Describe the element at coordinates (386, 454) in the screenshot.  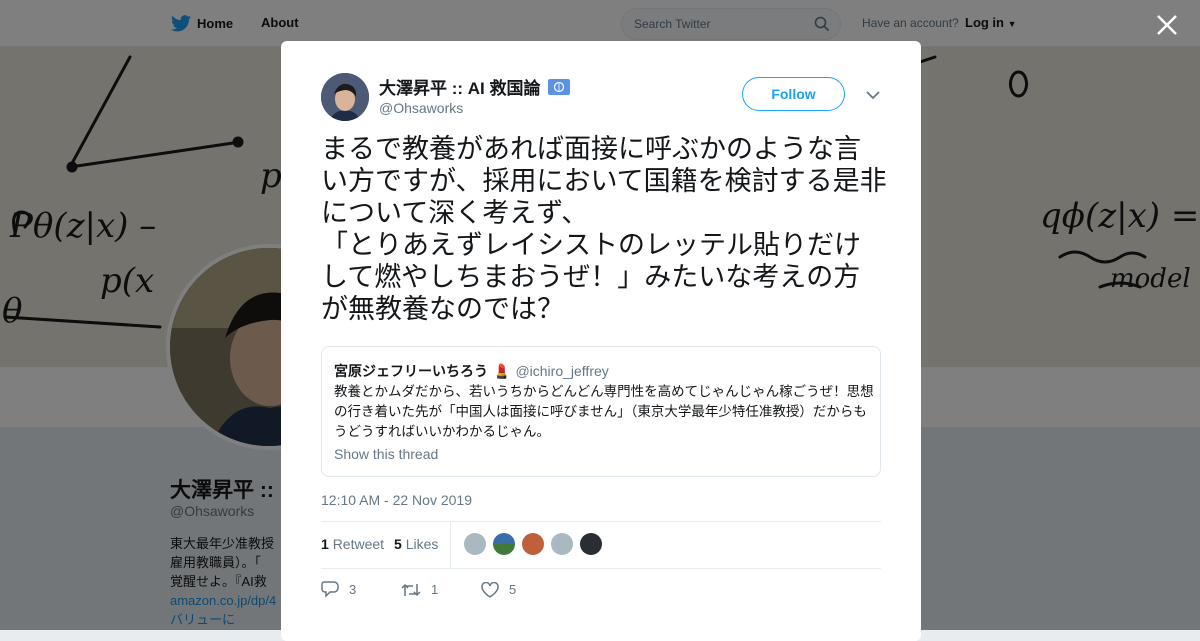
I see `show-thread-link: Show this thread` at that location.